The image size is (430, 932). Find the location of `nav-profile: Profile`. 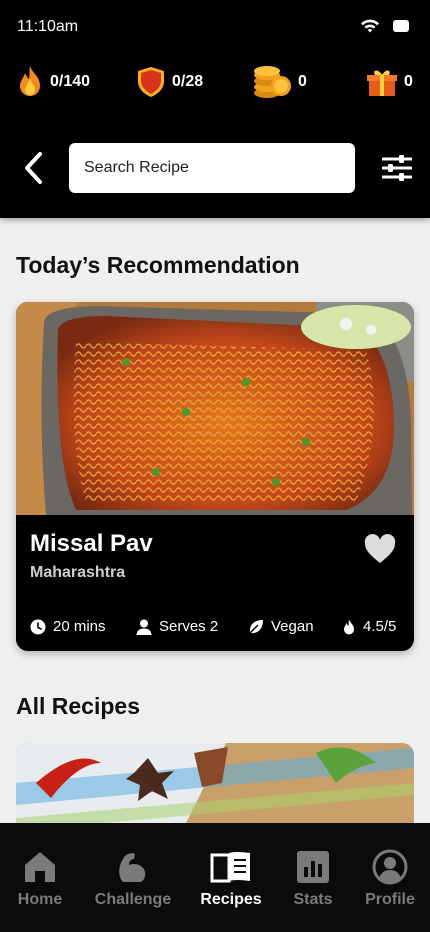

nav-profile: Profile is located at coordinates (388, 879).